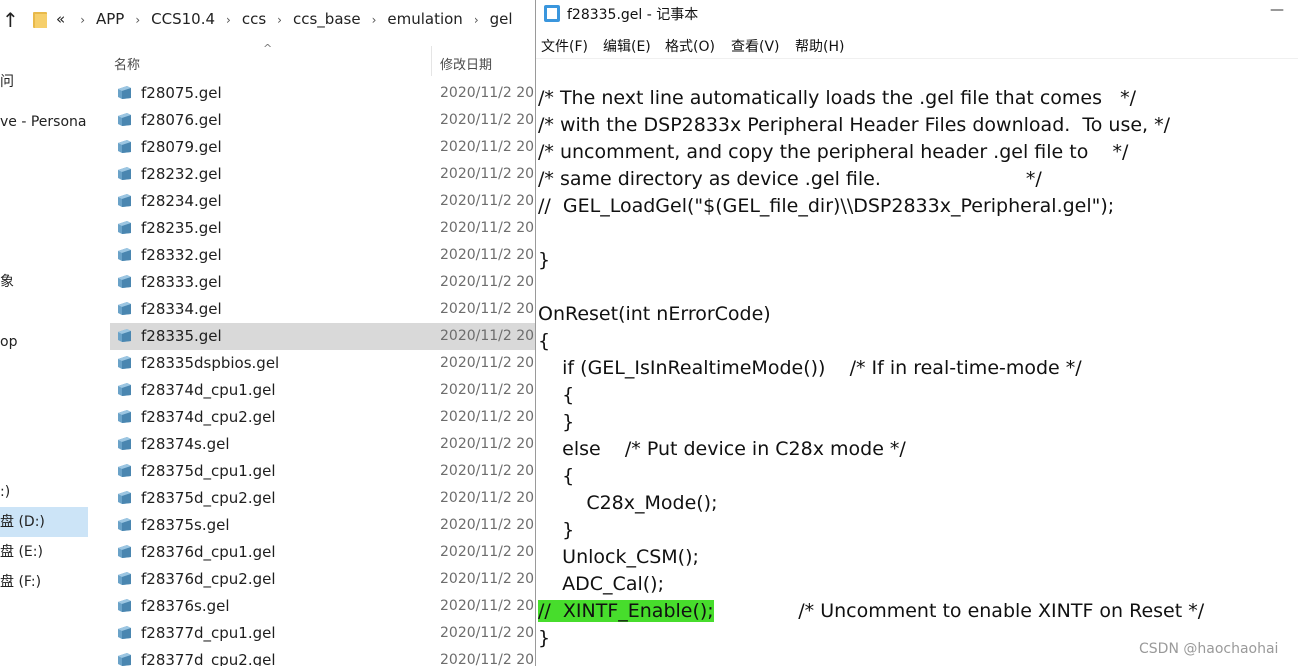 Image resolution: width=1298 pixels, height=667 pixels. Describe the element at coordinates (322, 606) in the screenshot. I see `file-row: f28376s.gel 2020/11/2 20` at that location.